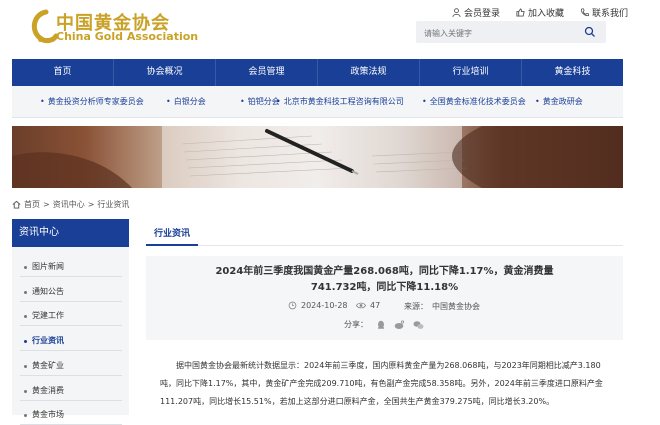 The height and width of the screenshot is (425, 660). What do you see at coordinates (63, 72) in the screenshot?
I see `nav-item-home: 首页` at bounding box center [63, 72].